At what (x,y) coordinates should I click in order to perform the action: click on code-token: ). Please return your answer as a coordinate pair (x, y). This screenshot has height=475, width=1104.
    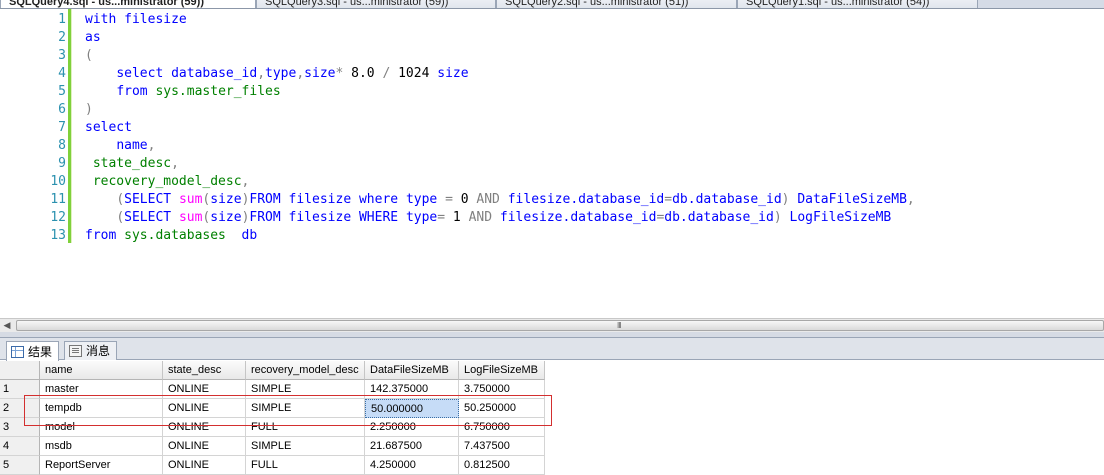
    Looking at the image, I should click on (781, 217).